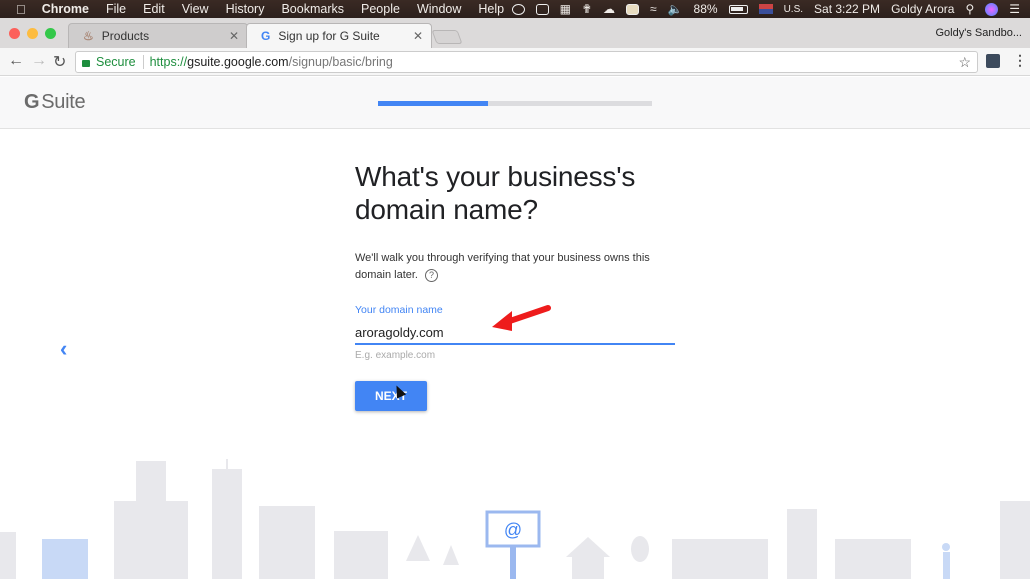 The width and height of the screenshot is (1030, 579). Describe the element at coordinates (565, 9) in the screenshot. I see `tiles-icon: ▦` at that location.